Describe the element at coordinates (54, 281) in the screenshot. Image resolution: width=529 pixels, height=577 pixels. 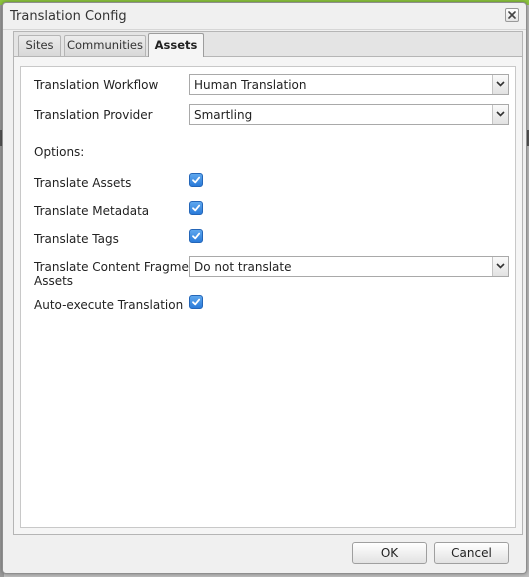
I see `content-fragment-label-line2: Assets` at that location.